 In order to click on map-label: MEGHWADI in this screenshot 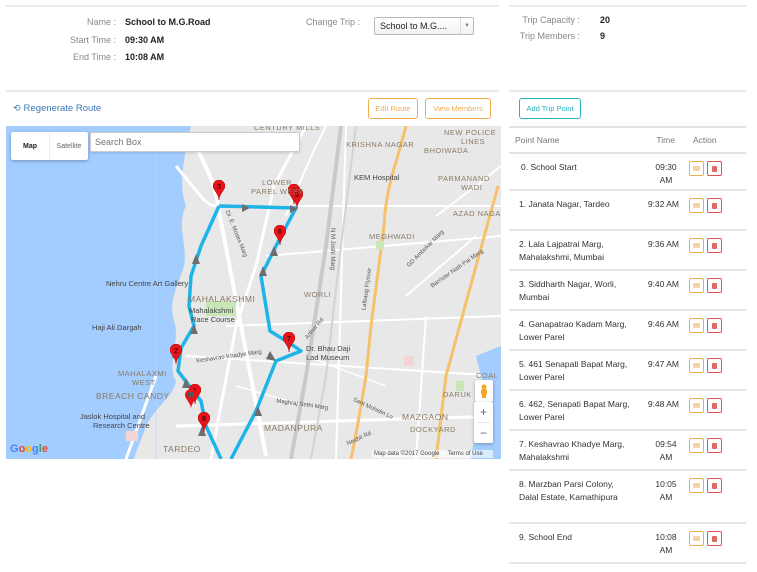, I will do `click(392, 236)`.